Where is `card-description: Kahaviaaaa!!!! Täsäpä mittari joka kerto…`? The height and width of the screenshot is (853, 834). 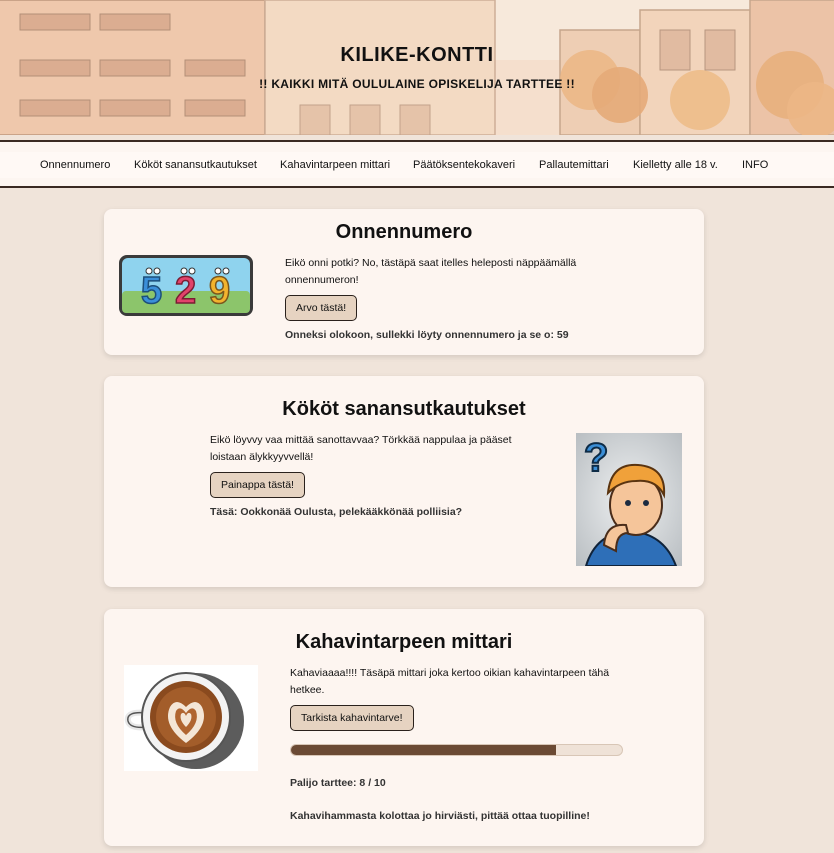 card-description: Kahaviaaaa!!!! Täsäpä mittari joka kerto… is located at coordinates (450, 681).